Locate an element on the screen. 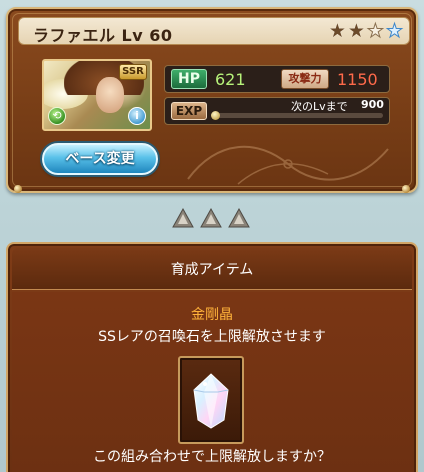  character-level: Lv 60 is located at coordinates (147, 35).